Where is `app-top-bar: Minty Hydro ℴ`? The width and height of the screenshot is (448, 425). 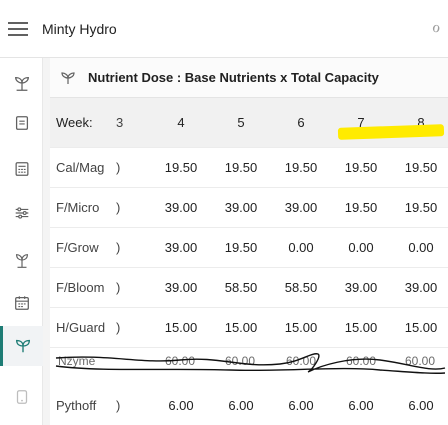 app-top-bar: Minty Hydro ℴ is located at coordinates (224, 29).